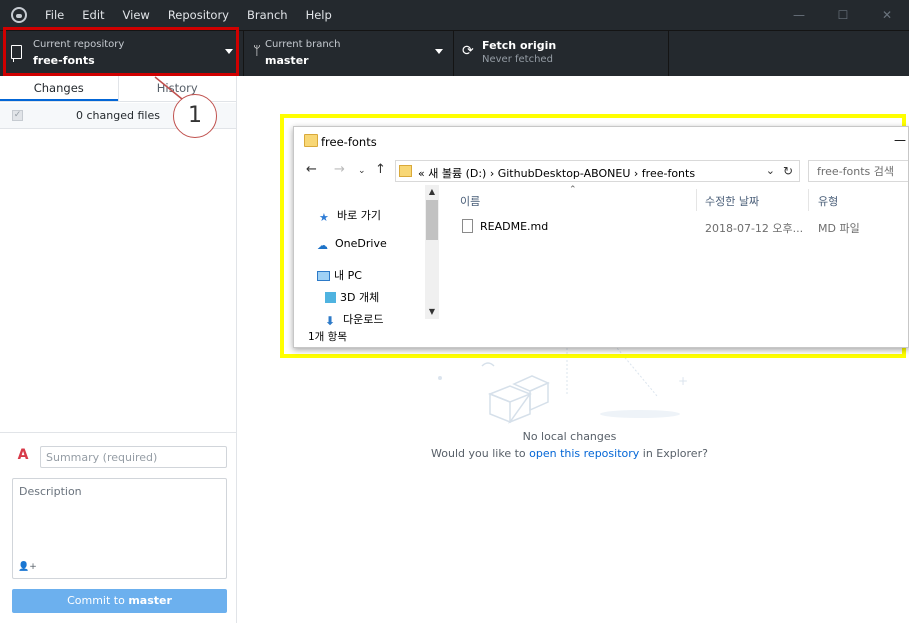 This screenshot has height=623, width=909. I want to click on column-type: 유형, so click(828, 201).